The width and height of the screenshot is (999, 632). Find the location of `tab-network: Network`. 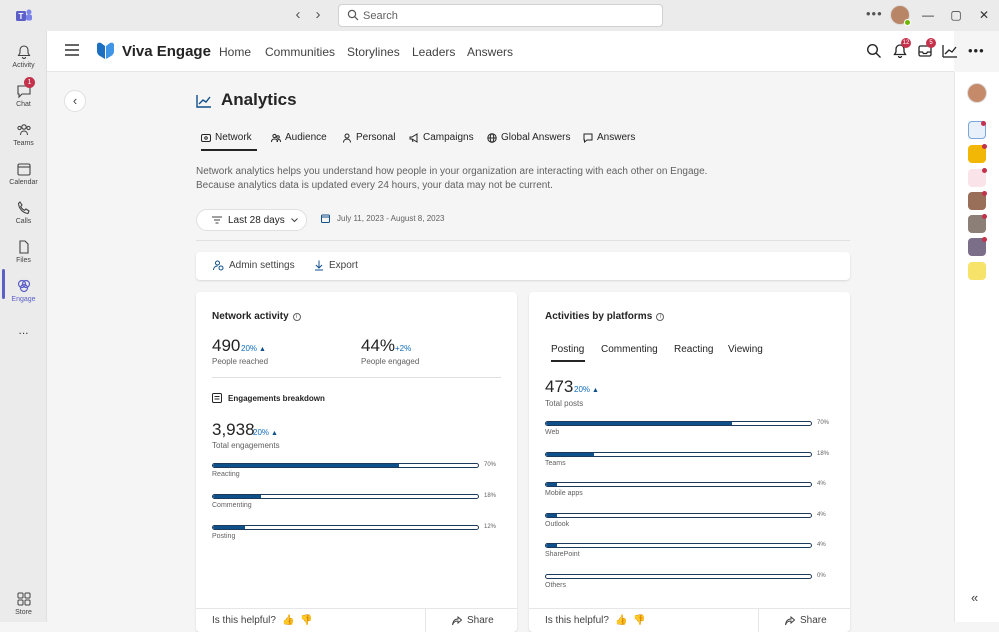

tab-network: Network is located at coordinates (226, 137).